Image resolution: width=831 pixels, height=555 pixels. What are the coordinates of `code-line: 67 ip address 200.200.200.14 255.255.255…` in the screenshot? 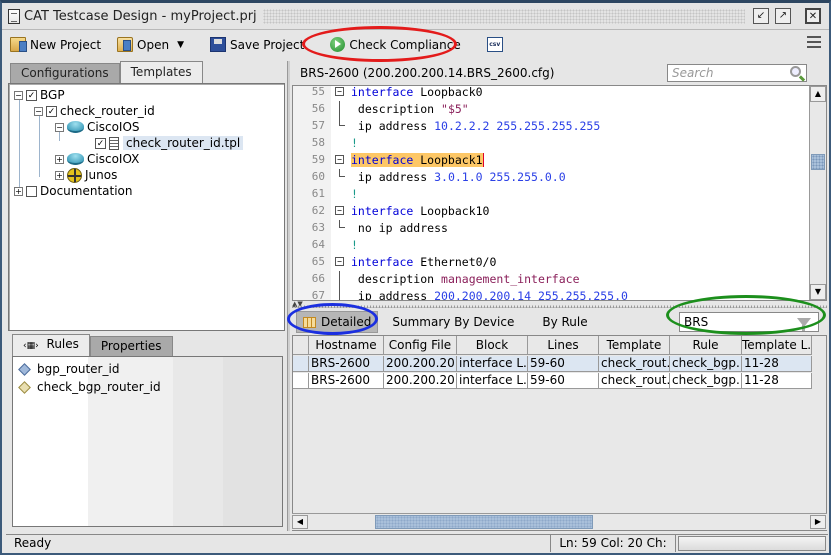 It's located at (551, 294).